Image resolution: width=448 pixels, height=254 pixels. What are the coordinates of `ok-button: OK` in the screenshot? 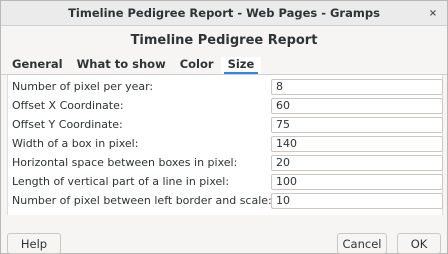 It's located at (419, 243).